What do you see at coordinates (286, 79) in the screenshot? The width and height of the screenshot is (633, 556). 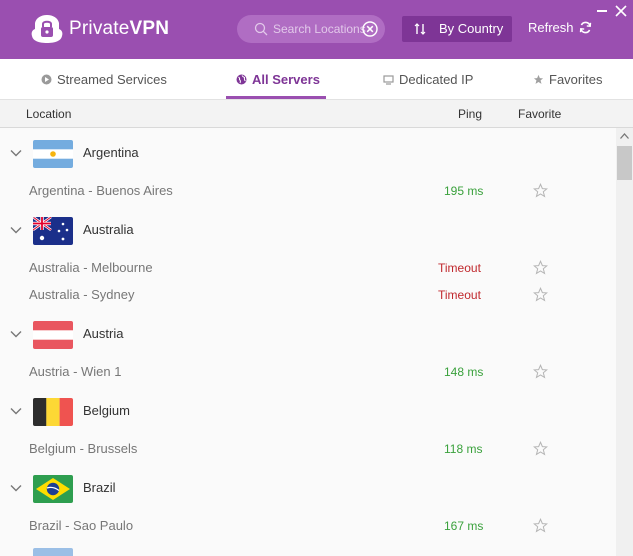 I see `tab-label: All Servers` at bounding box center [286, 79].